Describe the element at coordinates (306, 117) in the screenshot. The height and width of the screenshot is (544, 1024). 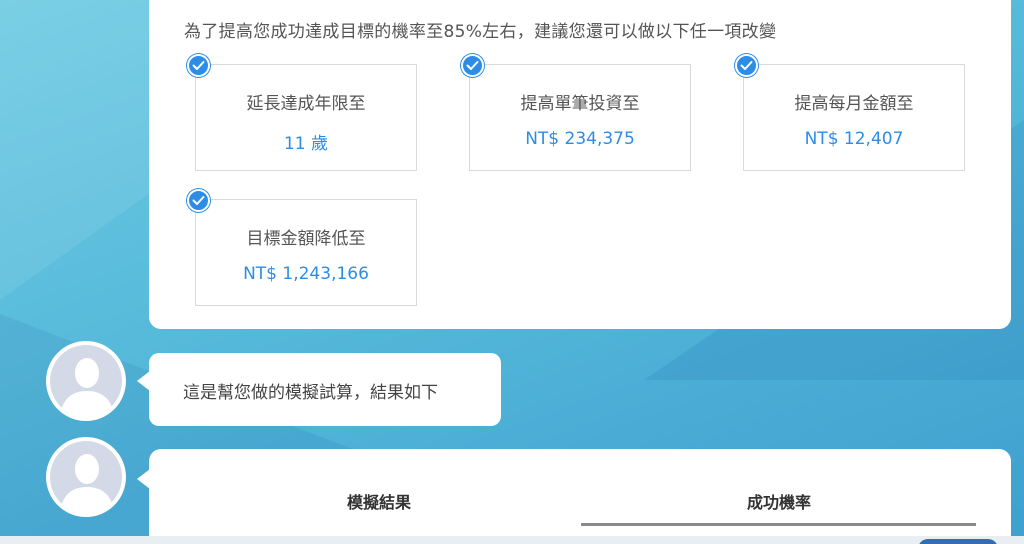
I see `option-extend-years: 延長達成年限至 11 歲` at that location.